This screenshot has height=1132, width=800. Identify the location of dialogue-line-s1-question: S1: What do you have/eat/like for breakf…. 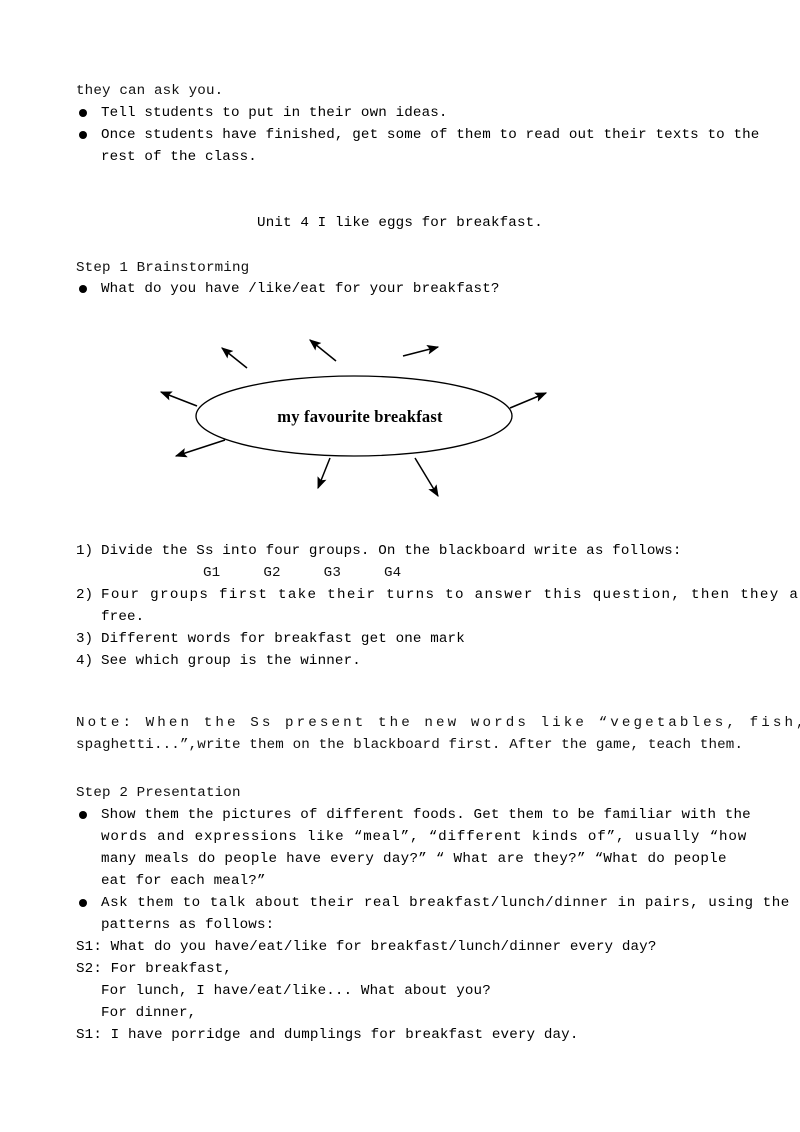
(366, 947).